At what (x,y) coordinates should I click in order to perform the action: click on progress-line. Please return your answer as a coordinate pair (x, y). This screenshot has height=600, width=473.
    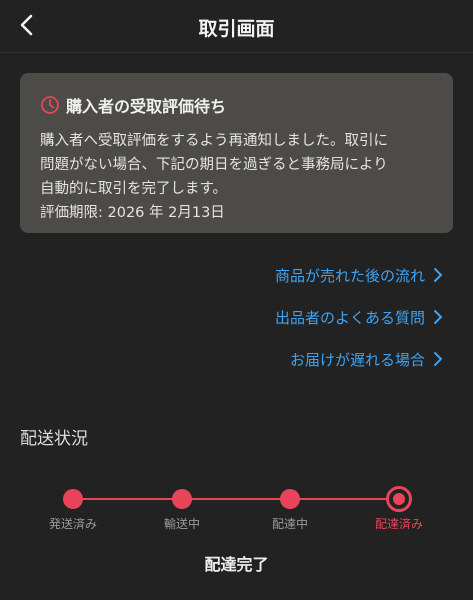
    Looking at the image, I should click on (236, 499).